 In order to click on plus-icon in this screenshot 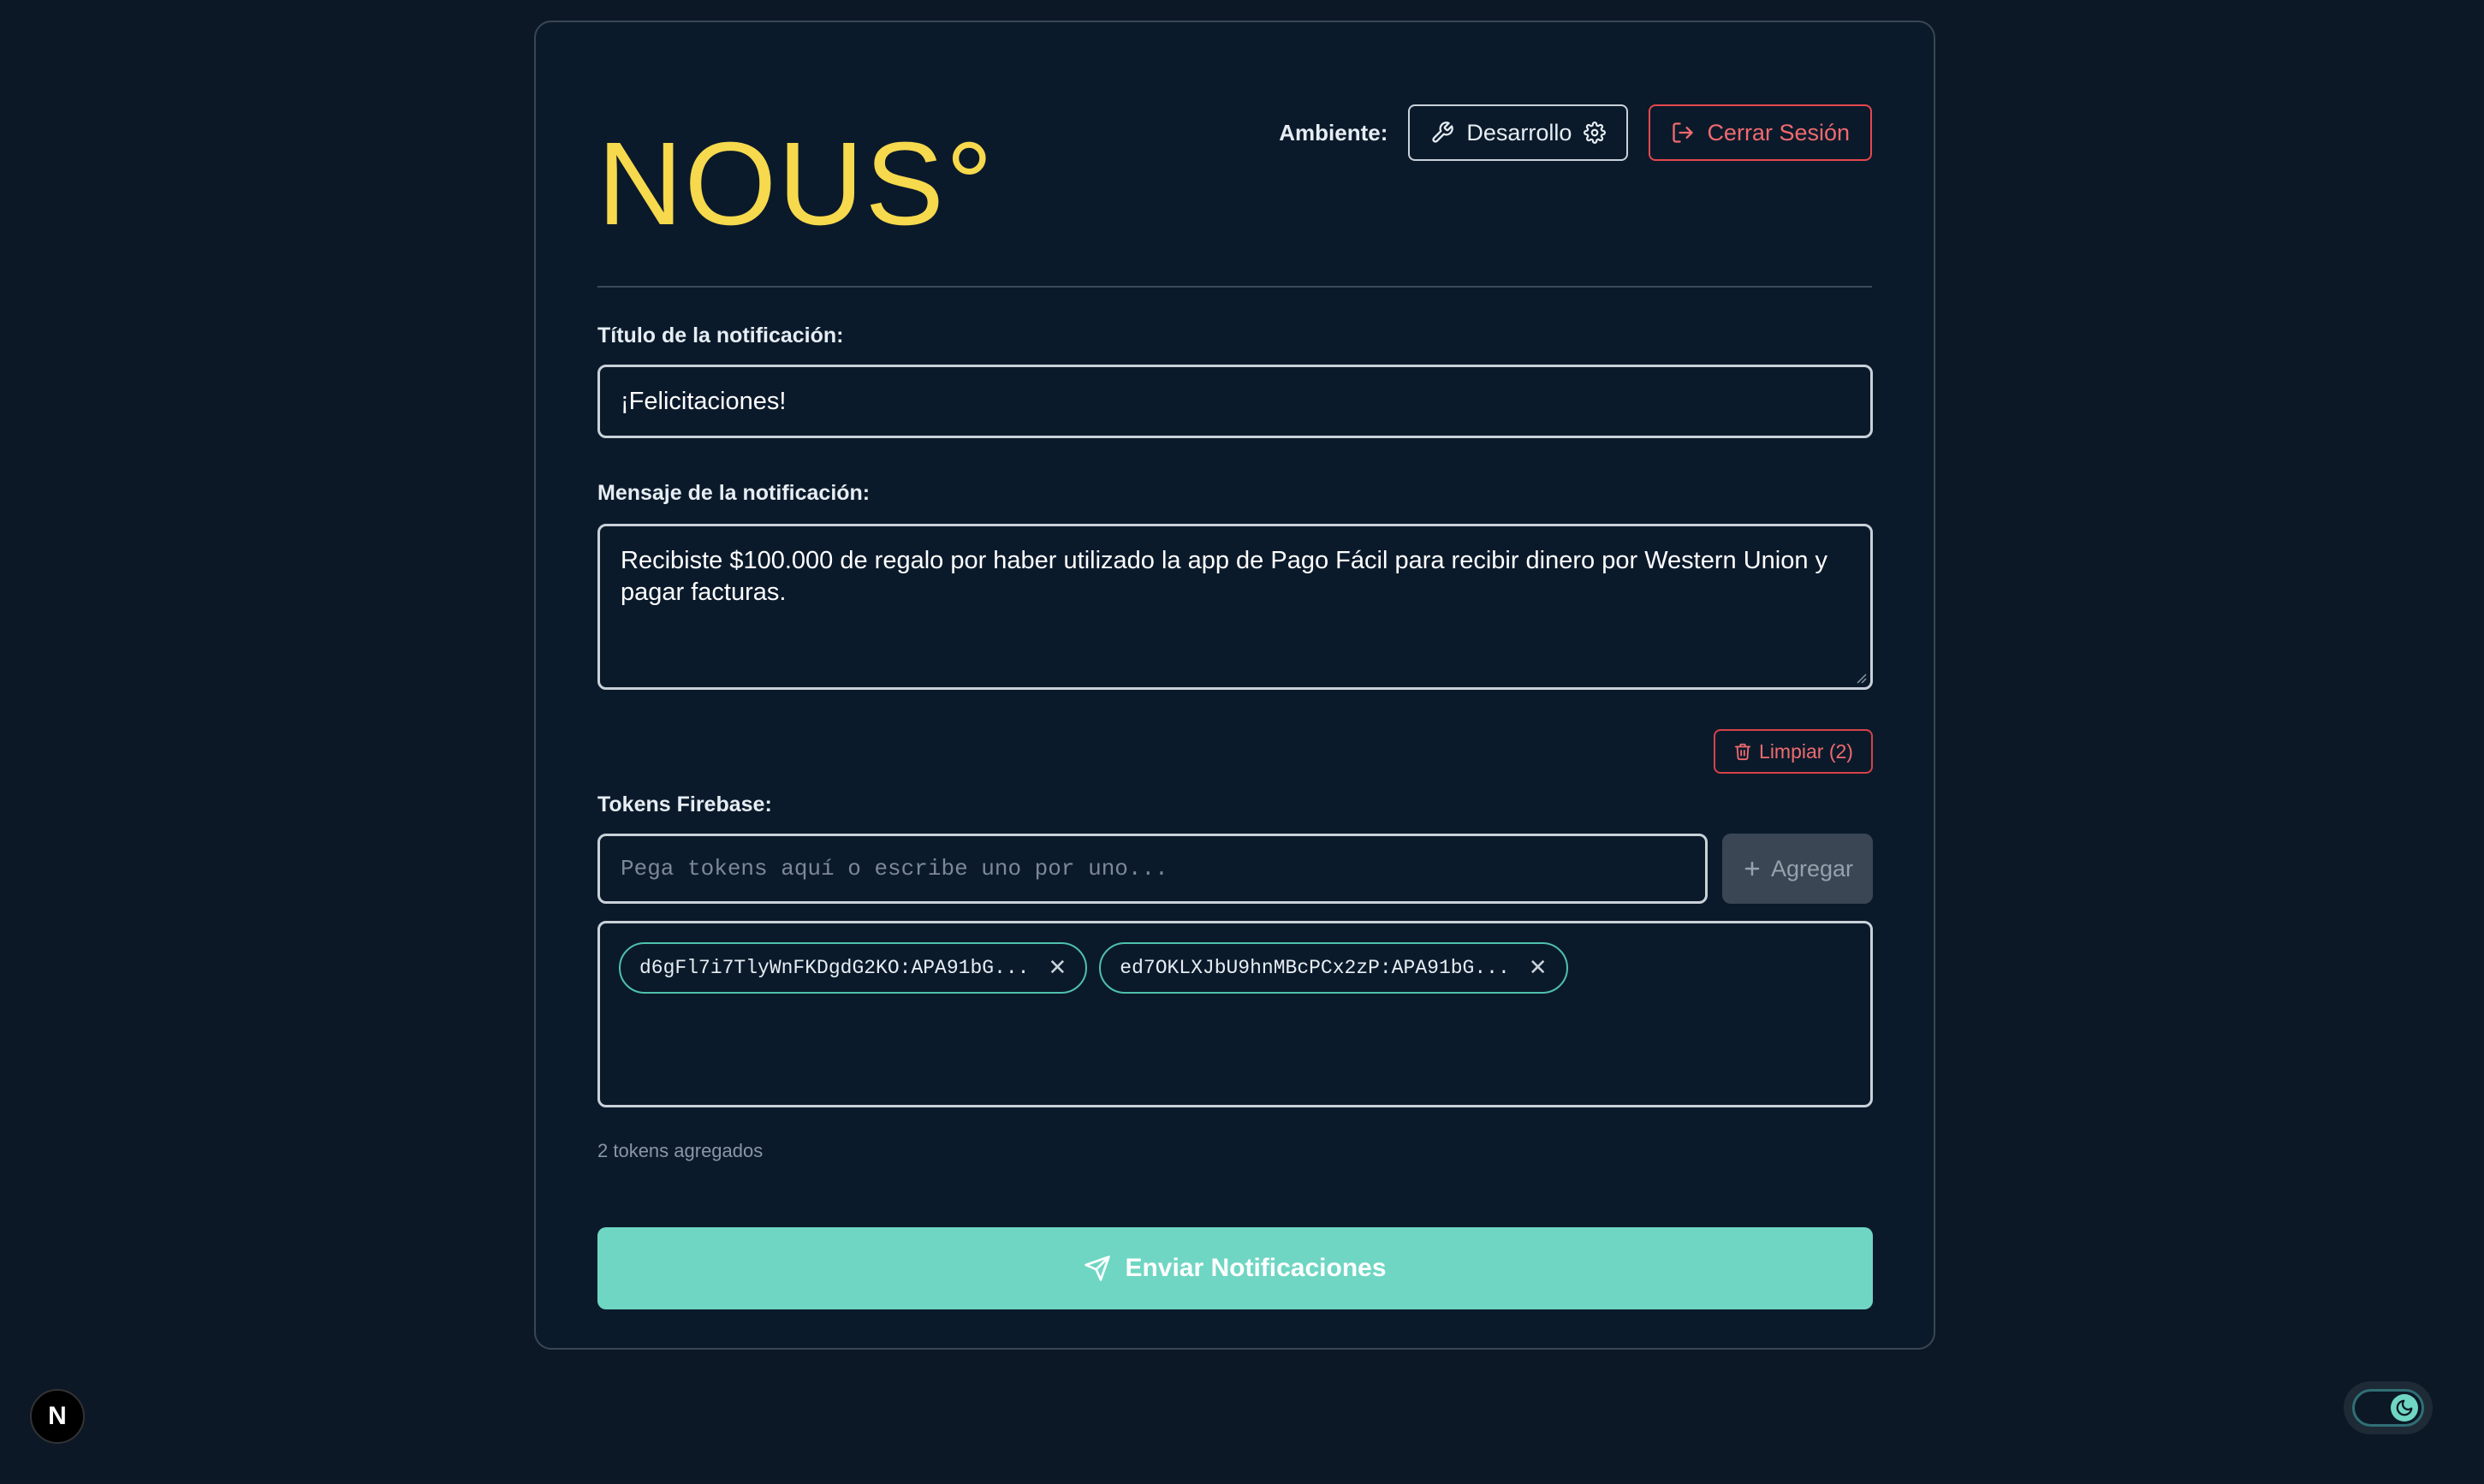, I will do `click(1752, 869)`.